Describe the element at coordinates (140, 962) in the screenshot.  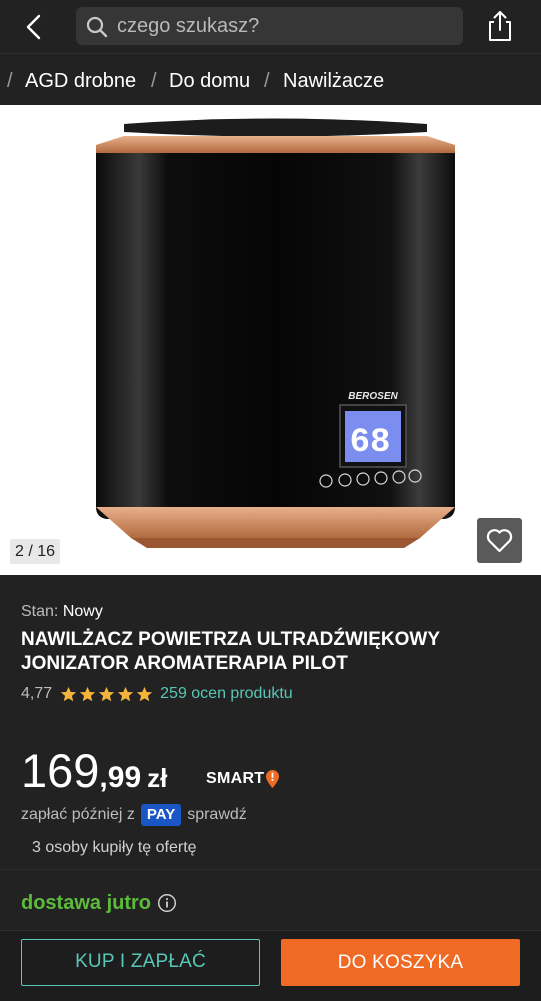
I see `buy-now-button: KUP I ZAPŁAĆ` at that location.